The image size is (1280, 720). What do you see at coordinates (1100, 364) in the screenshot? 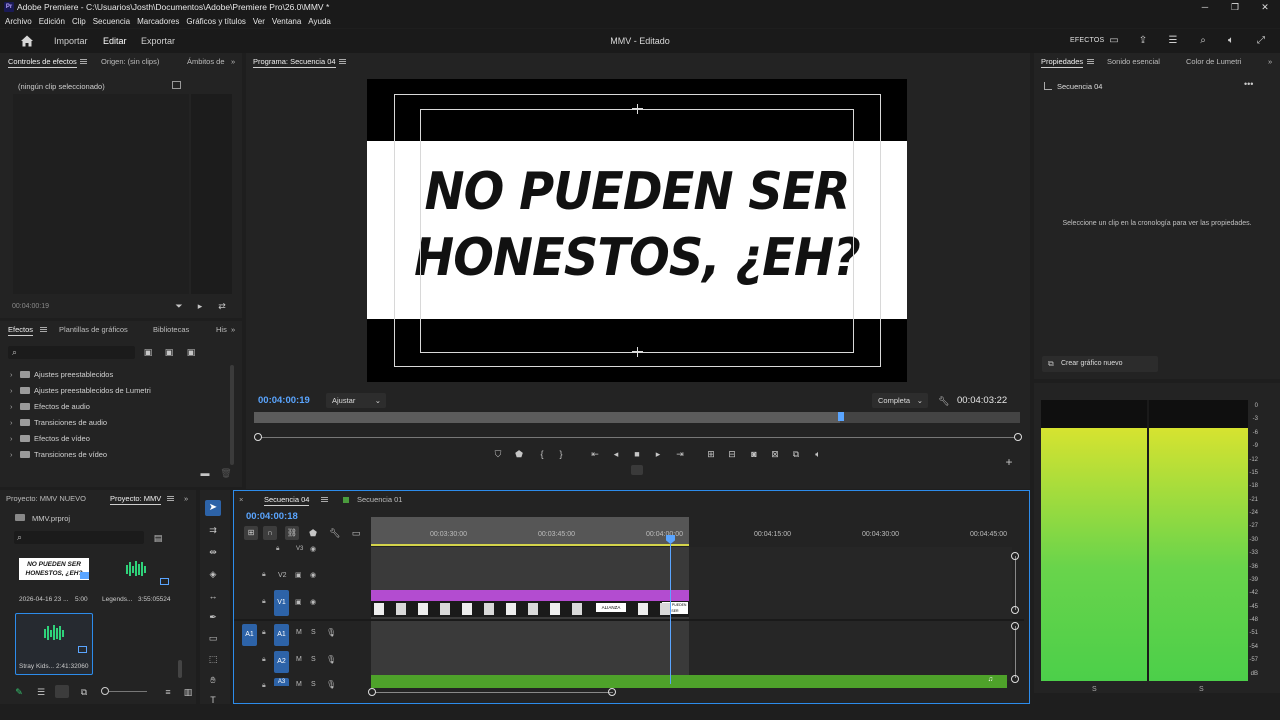
I see `new-graphic-button: ⧉ Crear gráfico nuevo` at bounding box center [1100, 364].